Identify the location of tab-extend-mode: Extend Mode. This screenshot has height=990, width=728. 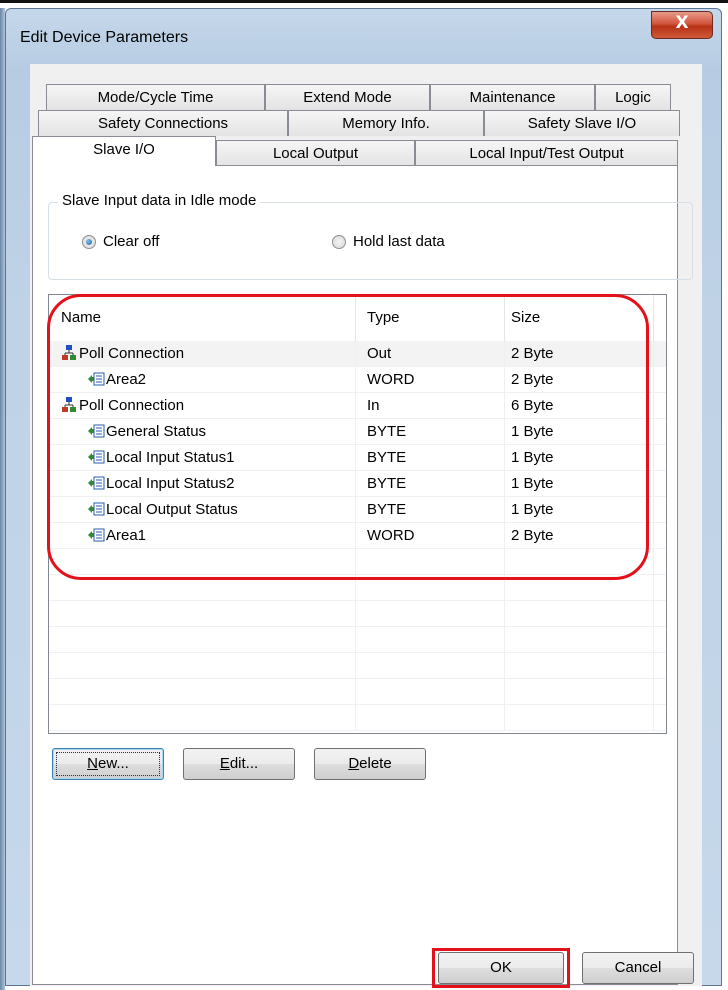
(347, 97).